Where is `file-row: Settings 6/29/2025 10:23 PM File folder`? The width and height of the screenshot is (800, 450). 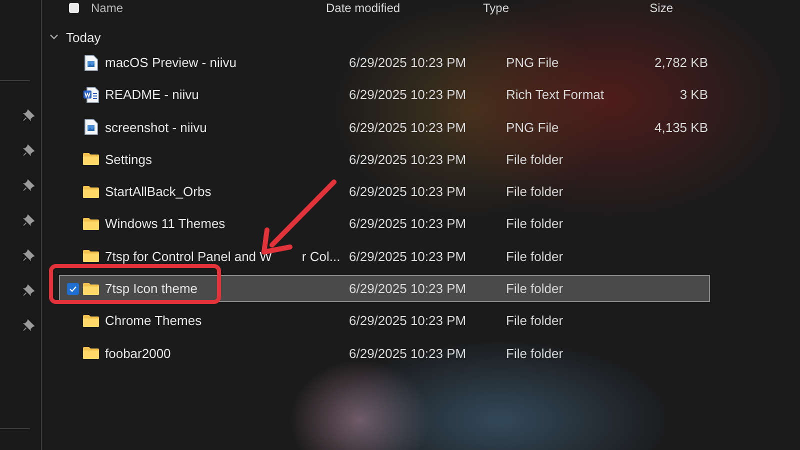 file-row: Settings 6/29/2025 10:23 PM File folder is located at coordinates (384, 159).